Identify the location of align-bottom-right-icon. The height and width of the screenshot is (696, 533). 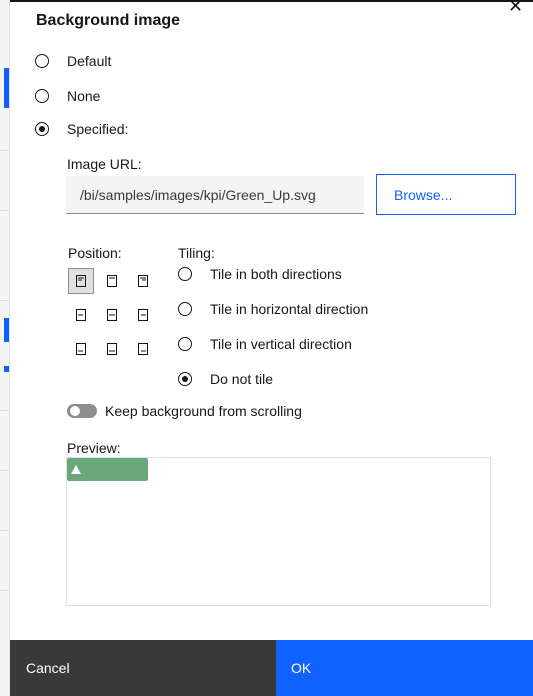
(143, 349).